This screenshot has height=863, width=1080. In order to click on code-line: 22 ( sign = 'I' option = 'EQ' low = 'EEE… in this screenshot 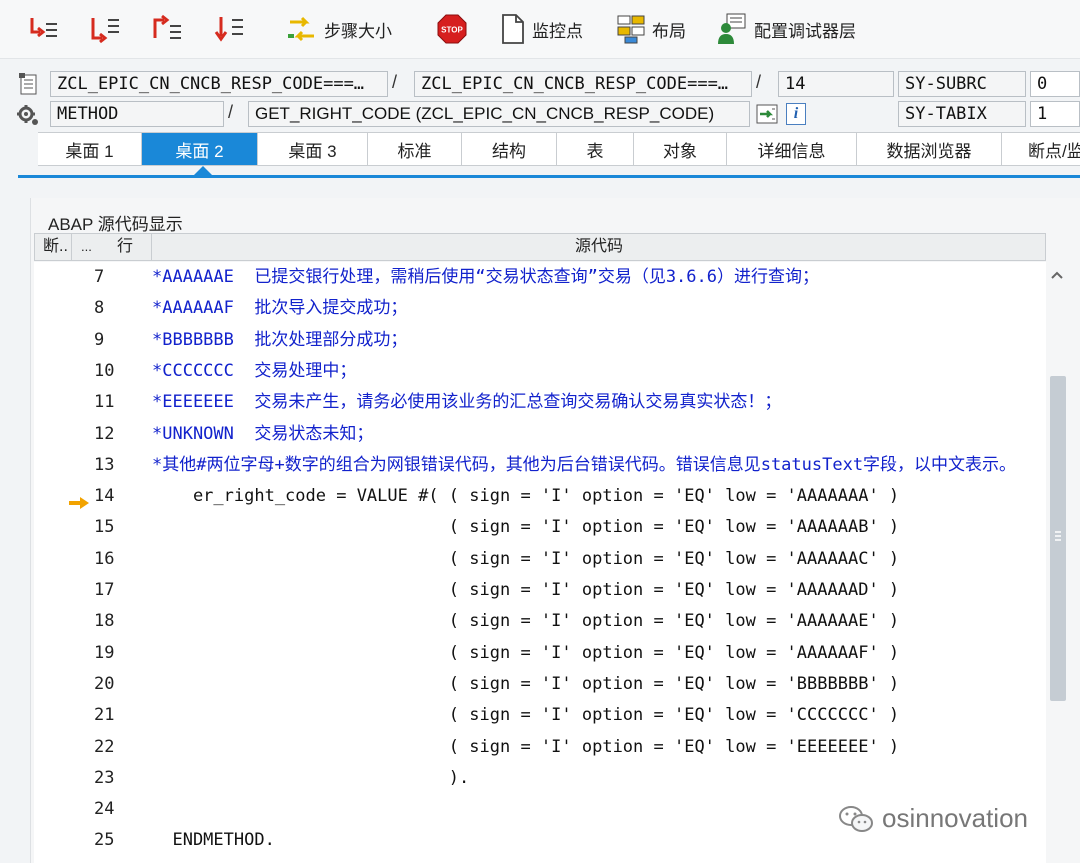, I will do `click(540, 747)`.